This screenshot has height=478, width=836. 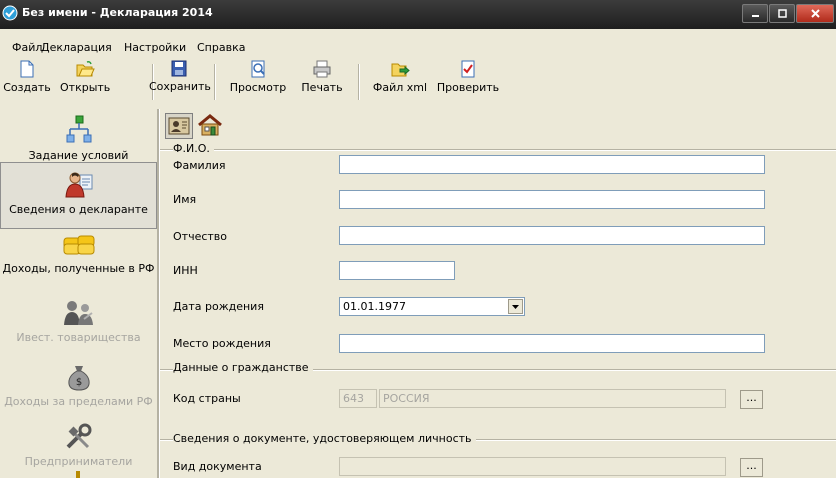 I want to click on xml-file-label: Файл xml, so click(x=400, y=87).